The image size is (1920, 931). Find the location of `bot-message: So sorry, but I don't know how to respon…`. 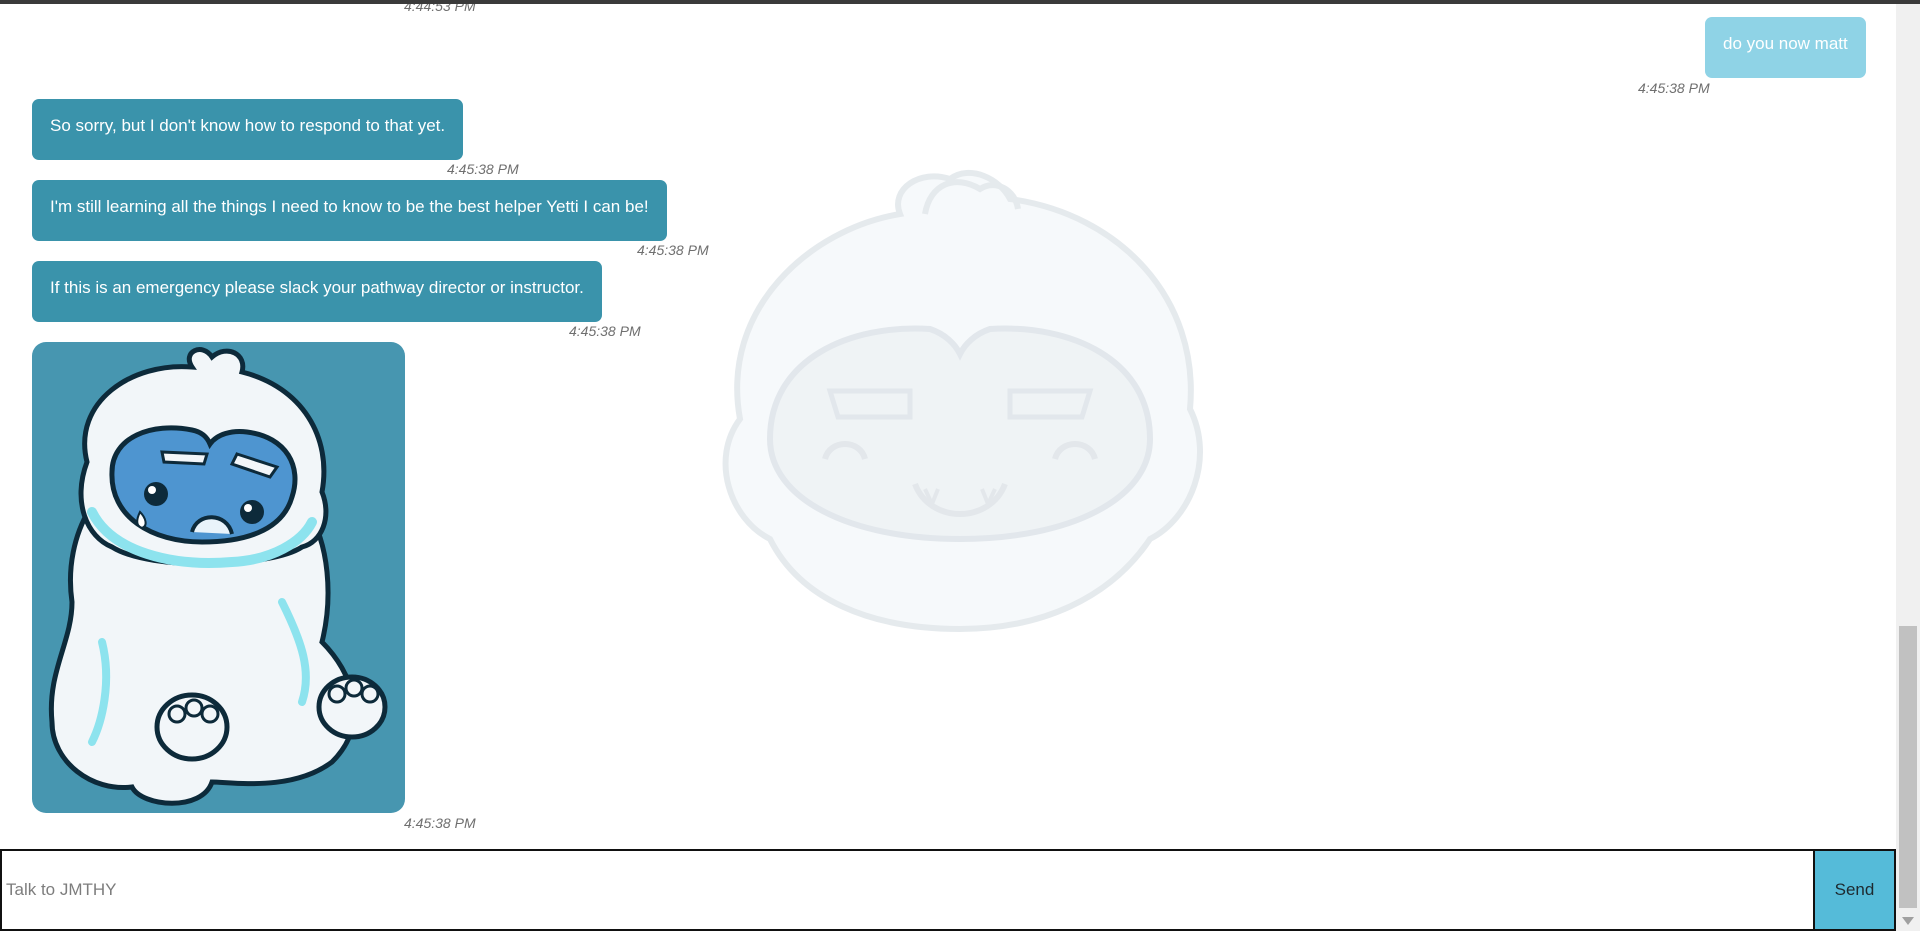

bot-message: So sorry, but I don't know how to respon… is located at coordinates (248, 129).